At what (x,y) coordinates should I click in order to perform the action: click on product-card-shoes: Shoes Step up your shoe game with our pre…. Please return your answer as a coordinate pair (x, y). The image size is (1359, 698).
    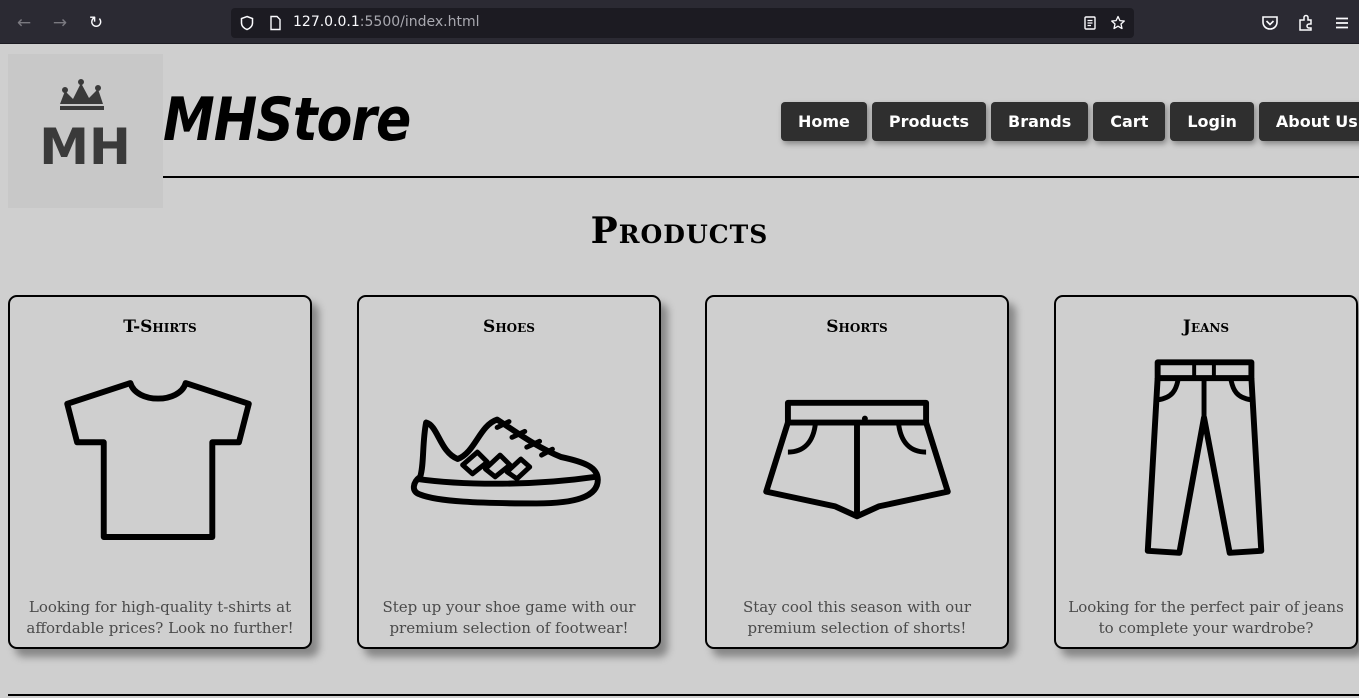
    Looking at the image, I should click on (509, 472).